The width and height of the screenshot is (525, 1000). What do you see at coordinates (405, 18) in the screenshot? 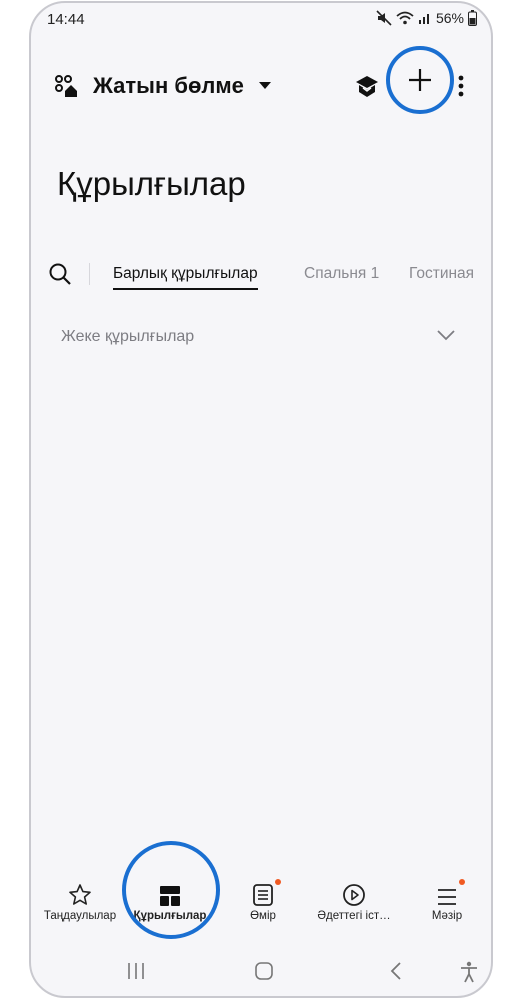
I see `wifi-icon` at bounding box center [405, 18].